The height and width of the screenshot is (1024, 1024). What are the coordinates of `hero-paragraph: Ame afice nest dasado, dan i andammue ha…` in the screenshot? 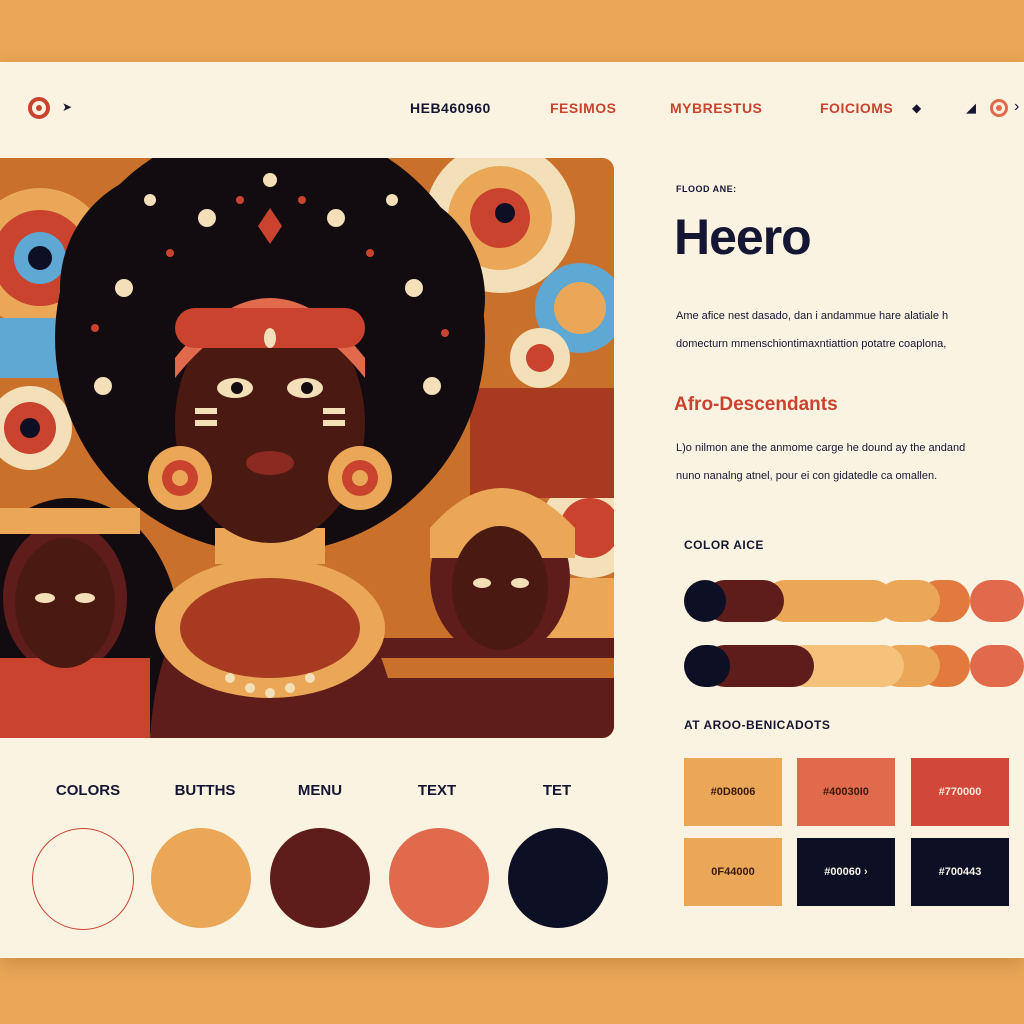 It's located at (850, 330).